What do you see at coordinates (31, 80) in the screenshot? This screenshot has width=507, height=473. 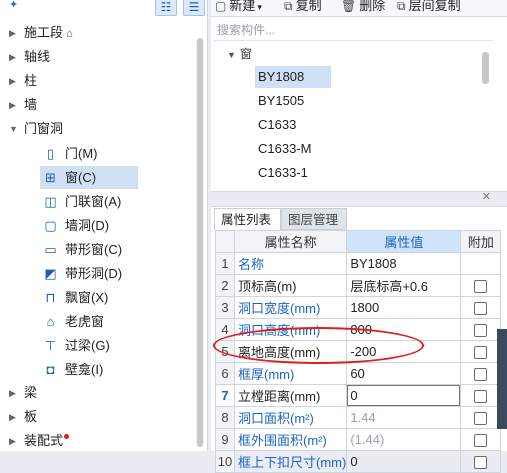 I see `tree-item-label: 柱` at bounding box center [31, 80].